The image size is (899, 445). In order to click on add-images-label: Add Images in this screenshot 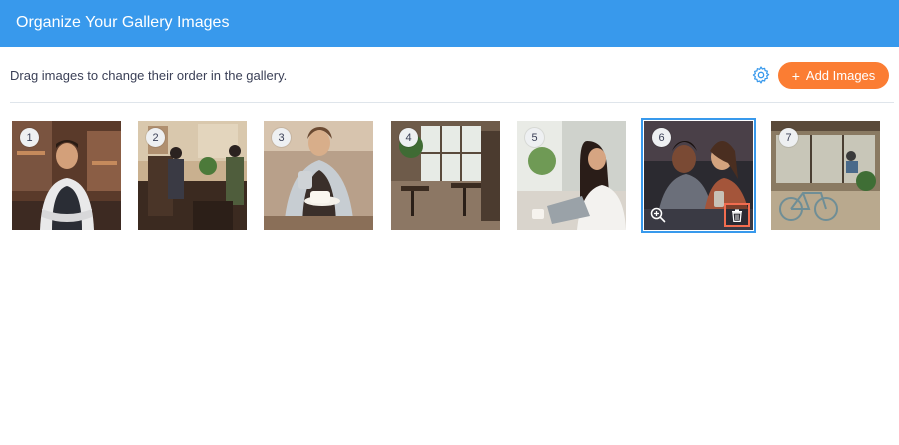, I will do `click(840, 75)`.